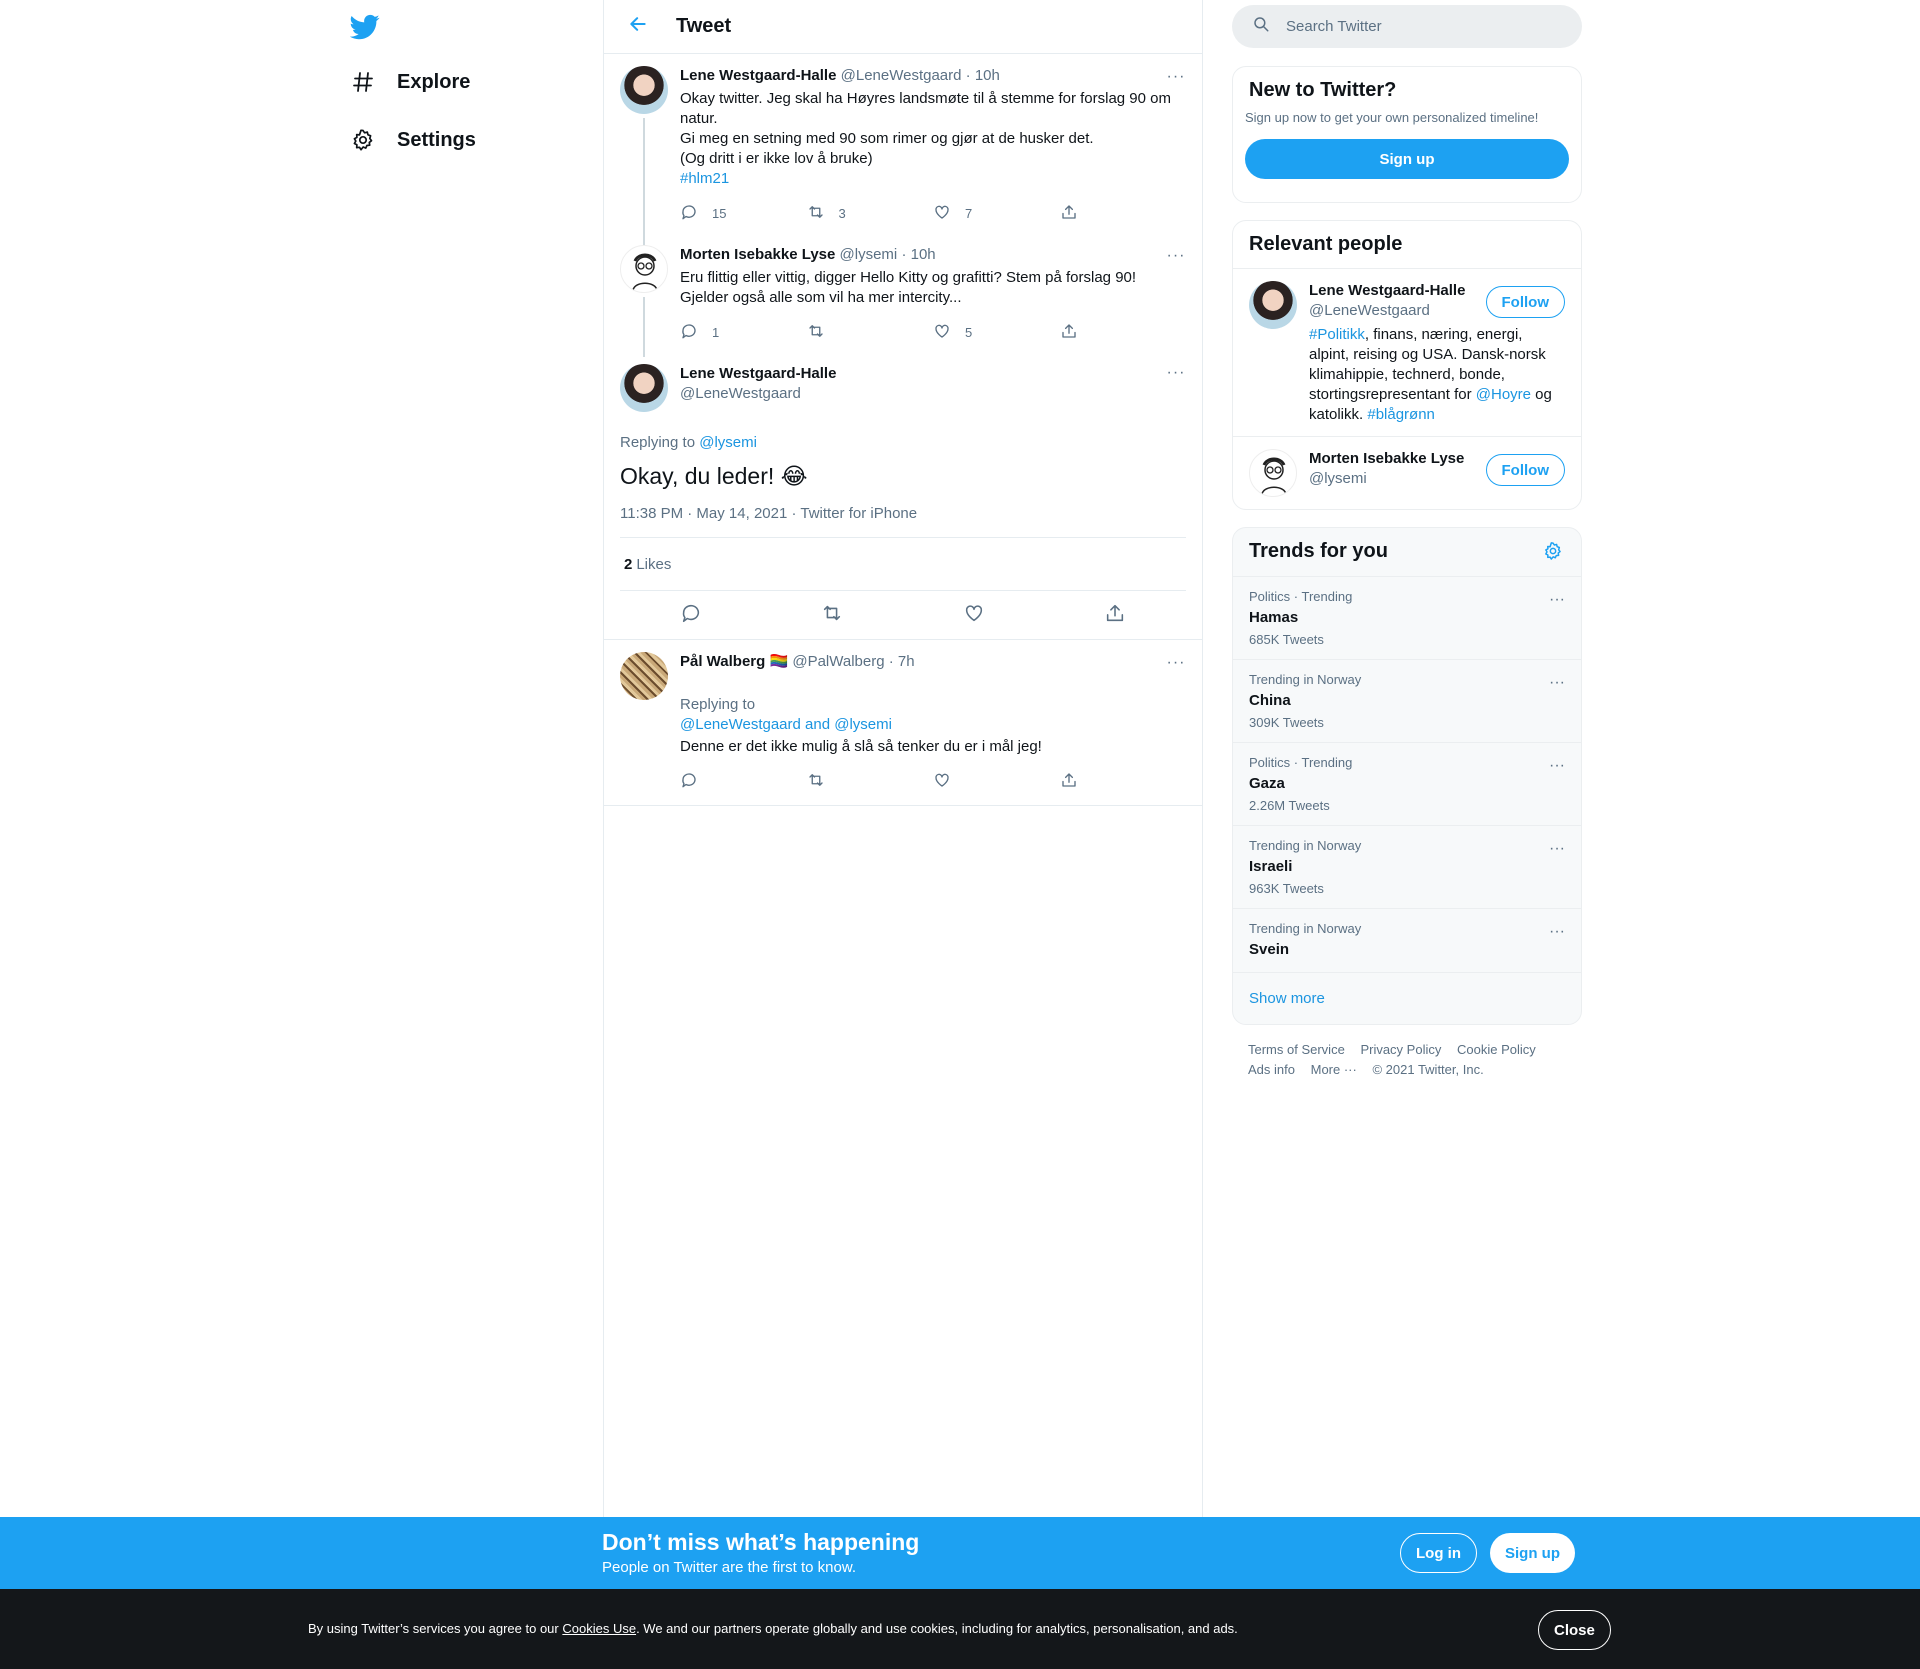  Describe the element at coordinates (1296, 1049) in the screenshot. I see `terms-link: Terms of Service` at that location.